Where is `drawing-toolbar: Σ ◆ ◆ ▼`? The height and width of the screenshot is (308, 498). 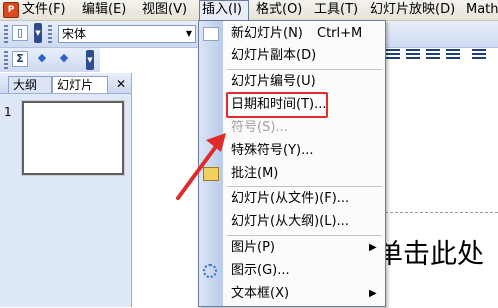
drawing-toolbar: Σ ◆ ◆ ▼ is located at coordinates (50, 60).